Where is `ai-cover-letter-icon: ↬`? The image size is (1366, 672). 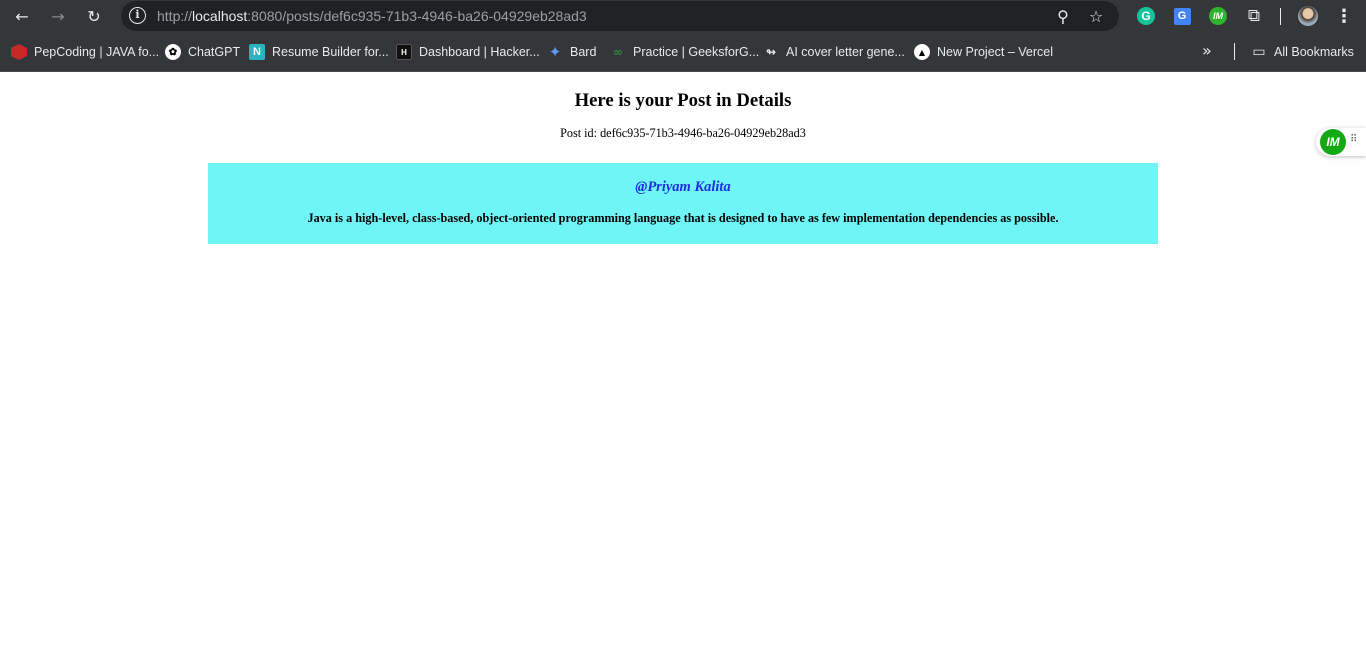
ai-cover-letter-icon: ↬ is located at coordinates (771, 52).